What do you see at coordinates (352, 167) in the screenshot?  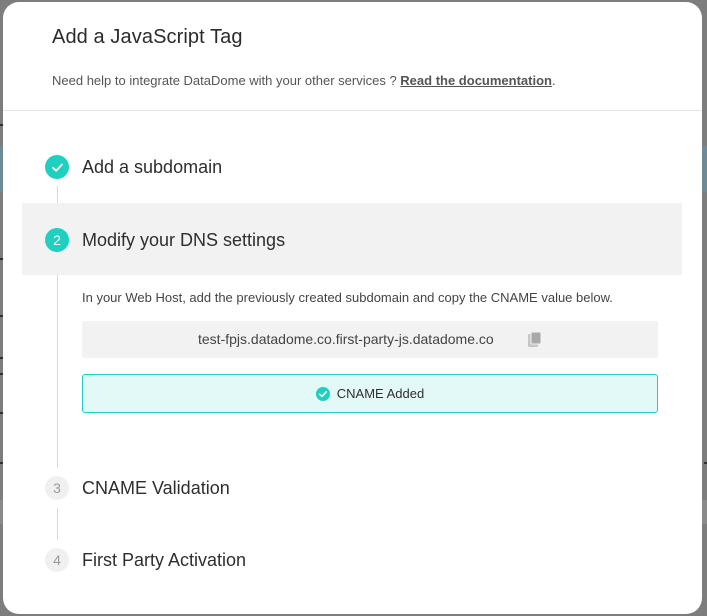 I see `step-add-subdomain: Add a subdomain` at bounding box center [352, 167].